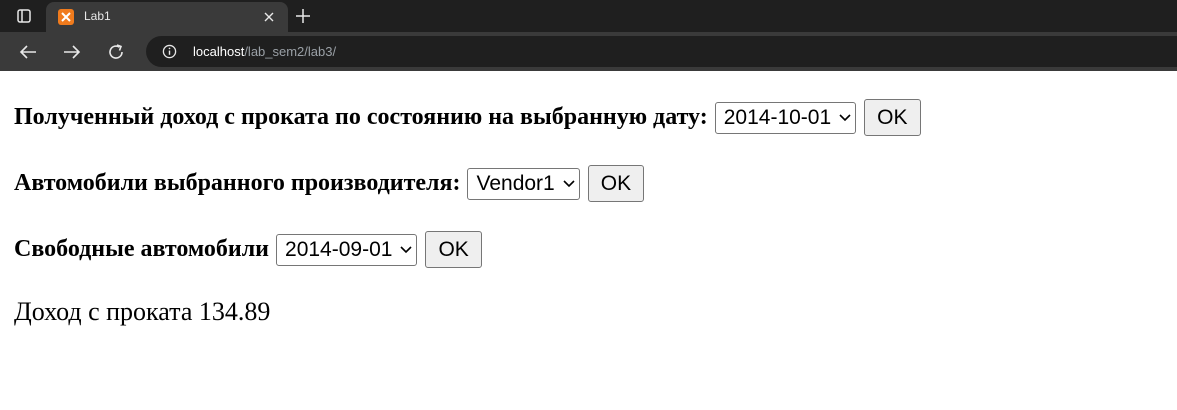 This screenshot has height=410, width=1177. I want to click on browser-toolbar: localhost/lab_sem2/lab3/, so click(588, 51).